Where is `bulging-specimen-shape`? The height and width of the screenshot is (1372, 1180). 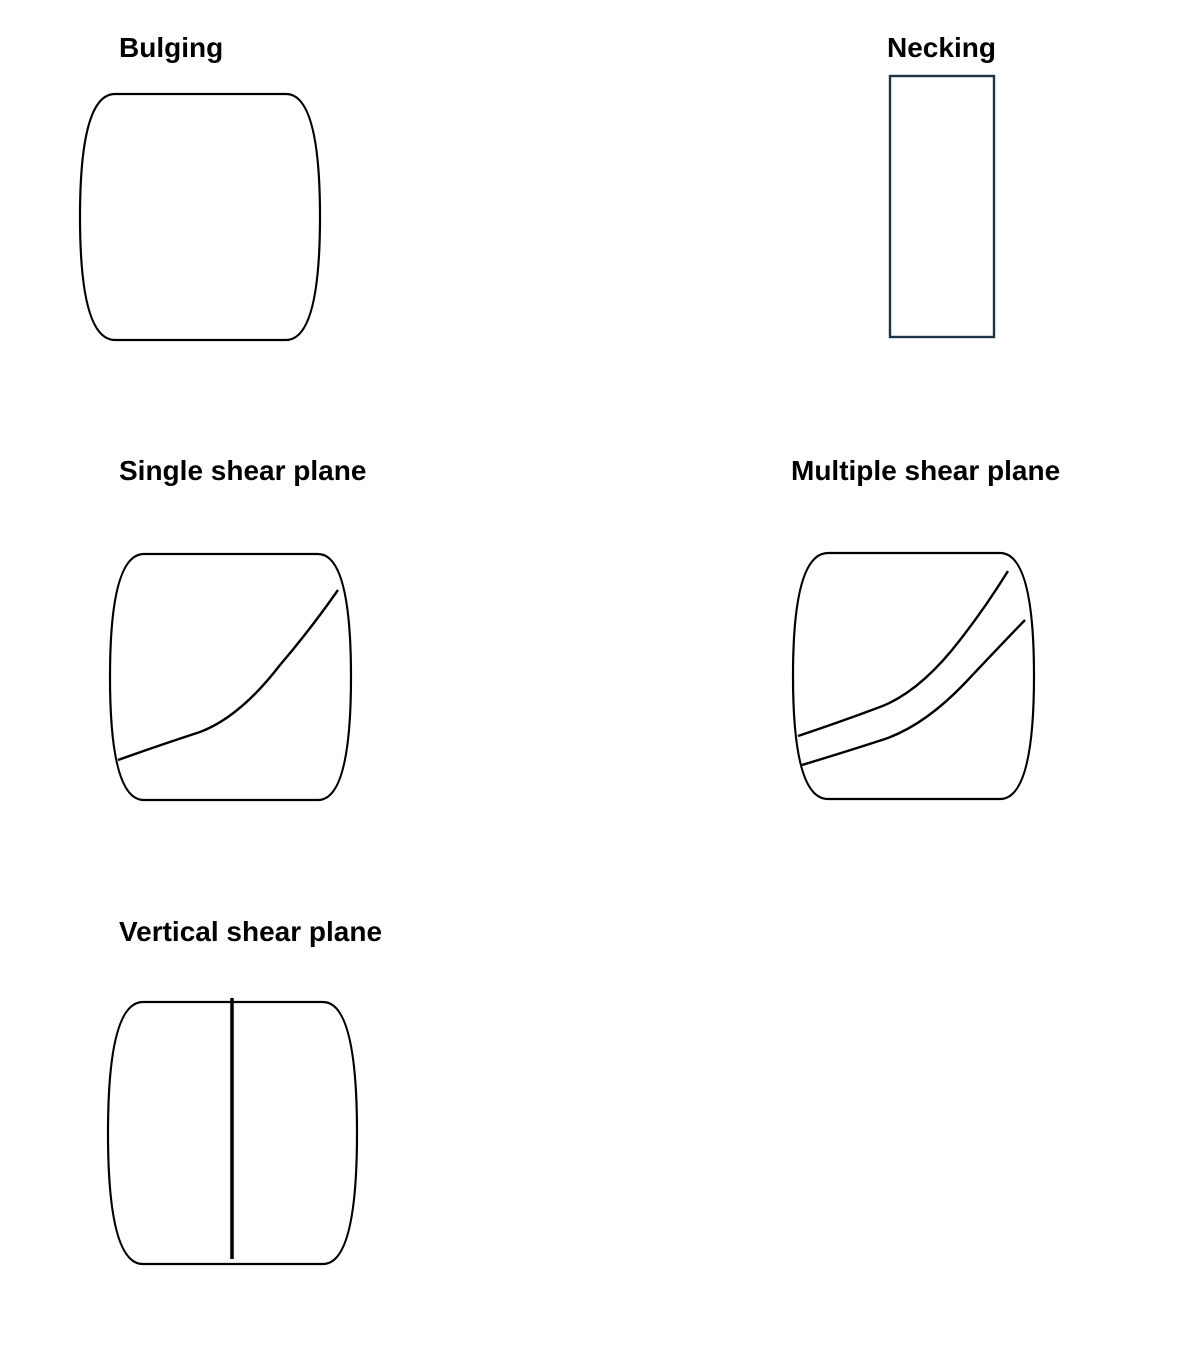
bulging-specimen-shape is located at coordinates (200, 217).